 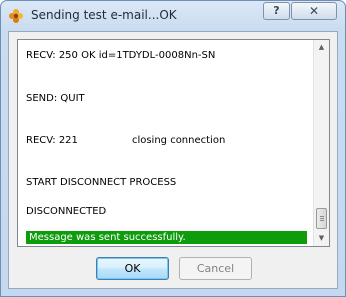 I want to click on scroll-down-arrow-icon: ▼, so click(x=321, y=238).